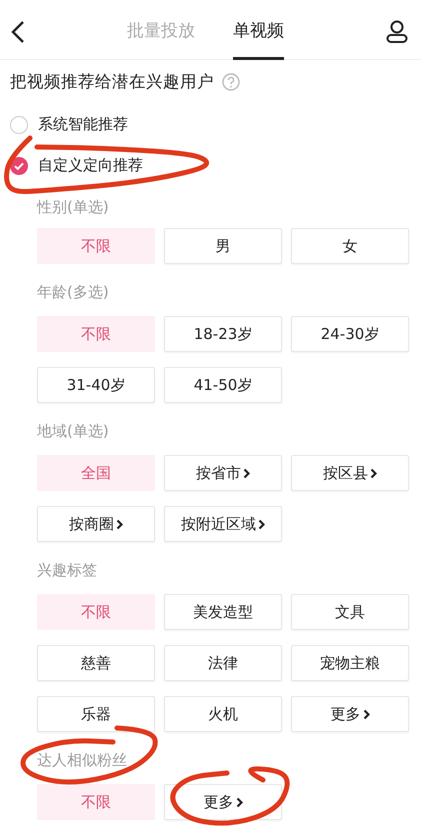 Image resolution: width=421 pixels, height=828 pixels. I want to click on section-label: 兴趣标签, so click(67, 570).